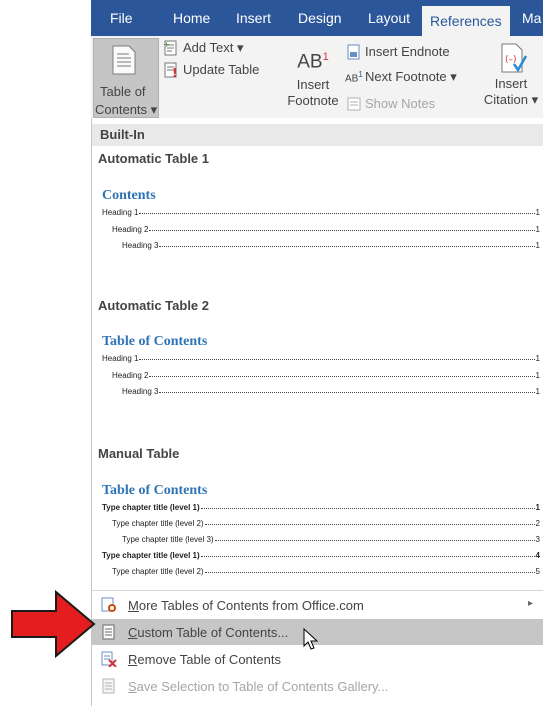  What do you see at coordinates (321, 555) in the screenshot?
I see `toc-entry: Type chapter title (level 1) 4` at bounding box center [321, 555].